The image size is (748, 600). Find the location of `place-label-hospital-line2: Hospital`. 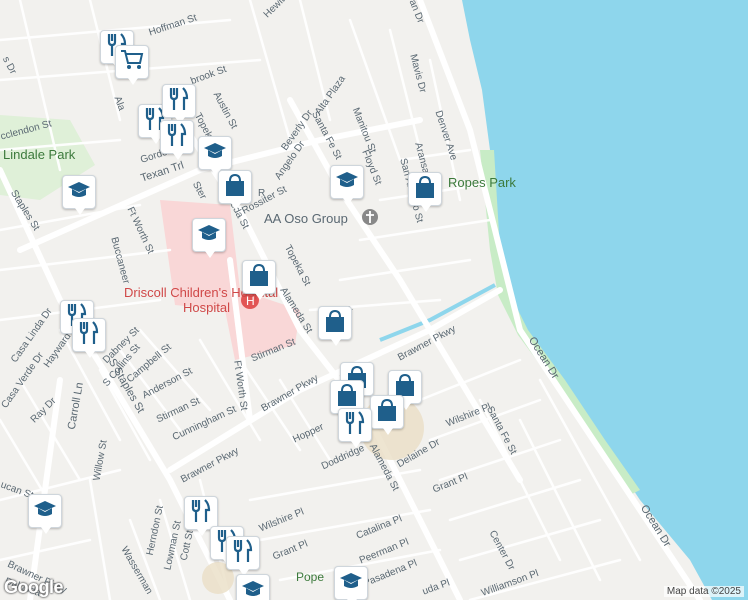

place-label-hospital-line2: Hospital is located at coordinates (206, 307).